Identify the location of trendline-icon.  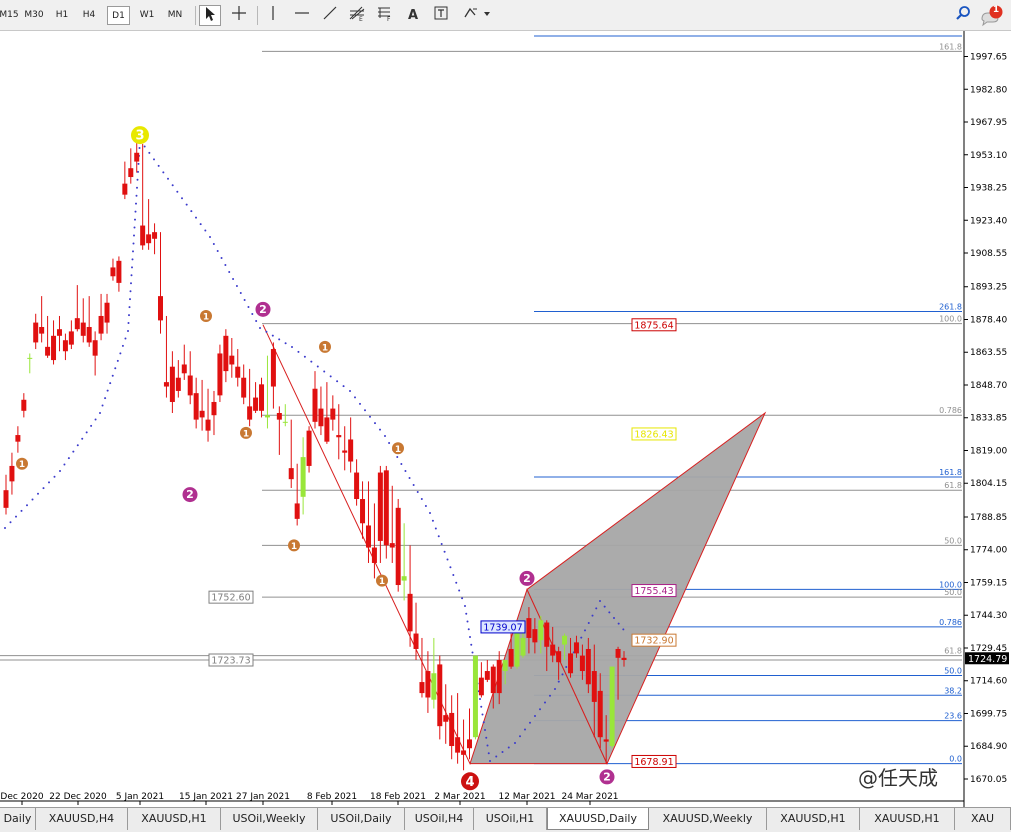
(330, 15).